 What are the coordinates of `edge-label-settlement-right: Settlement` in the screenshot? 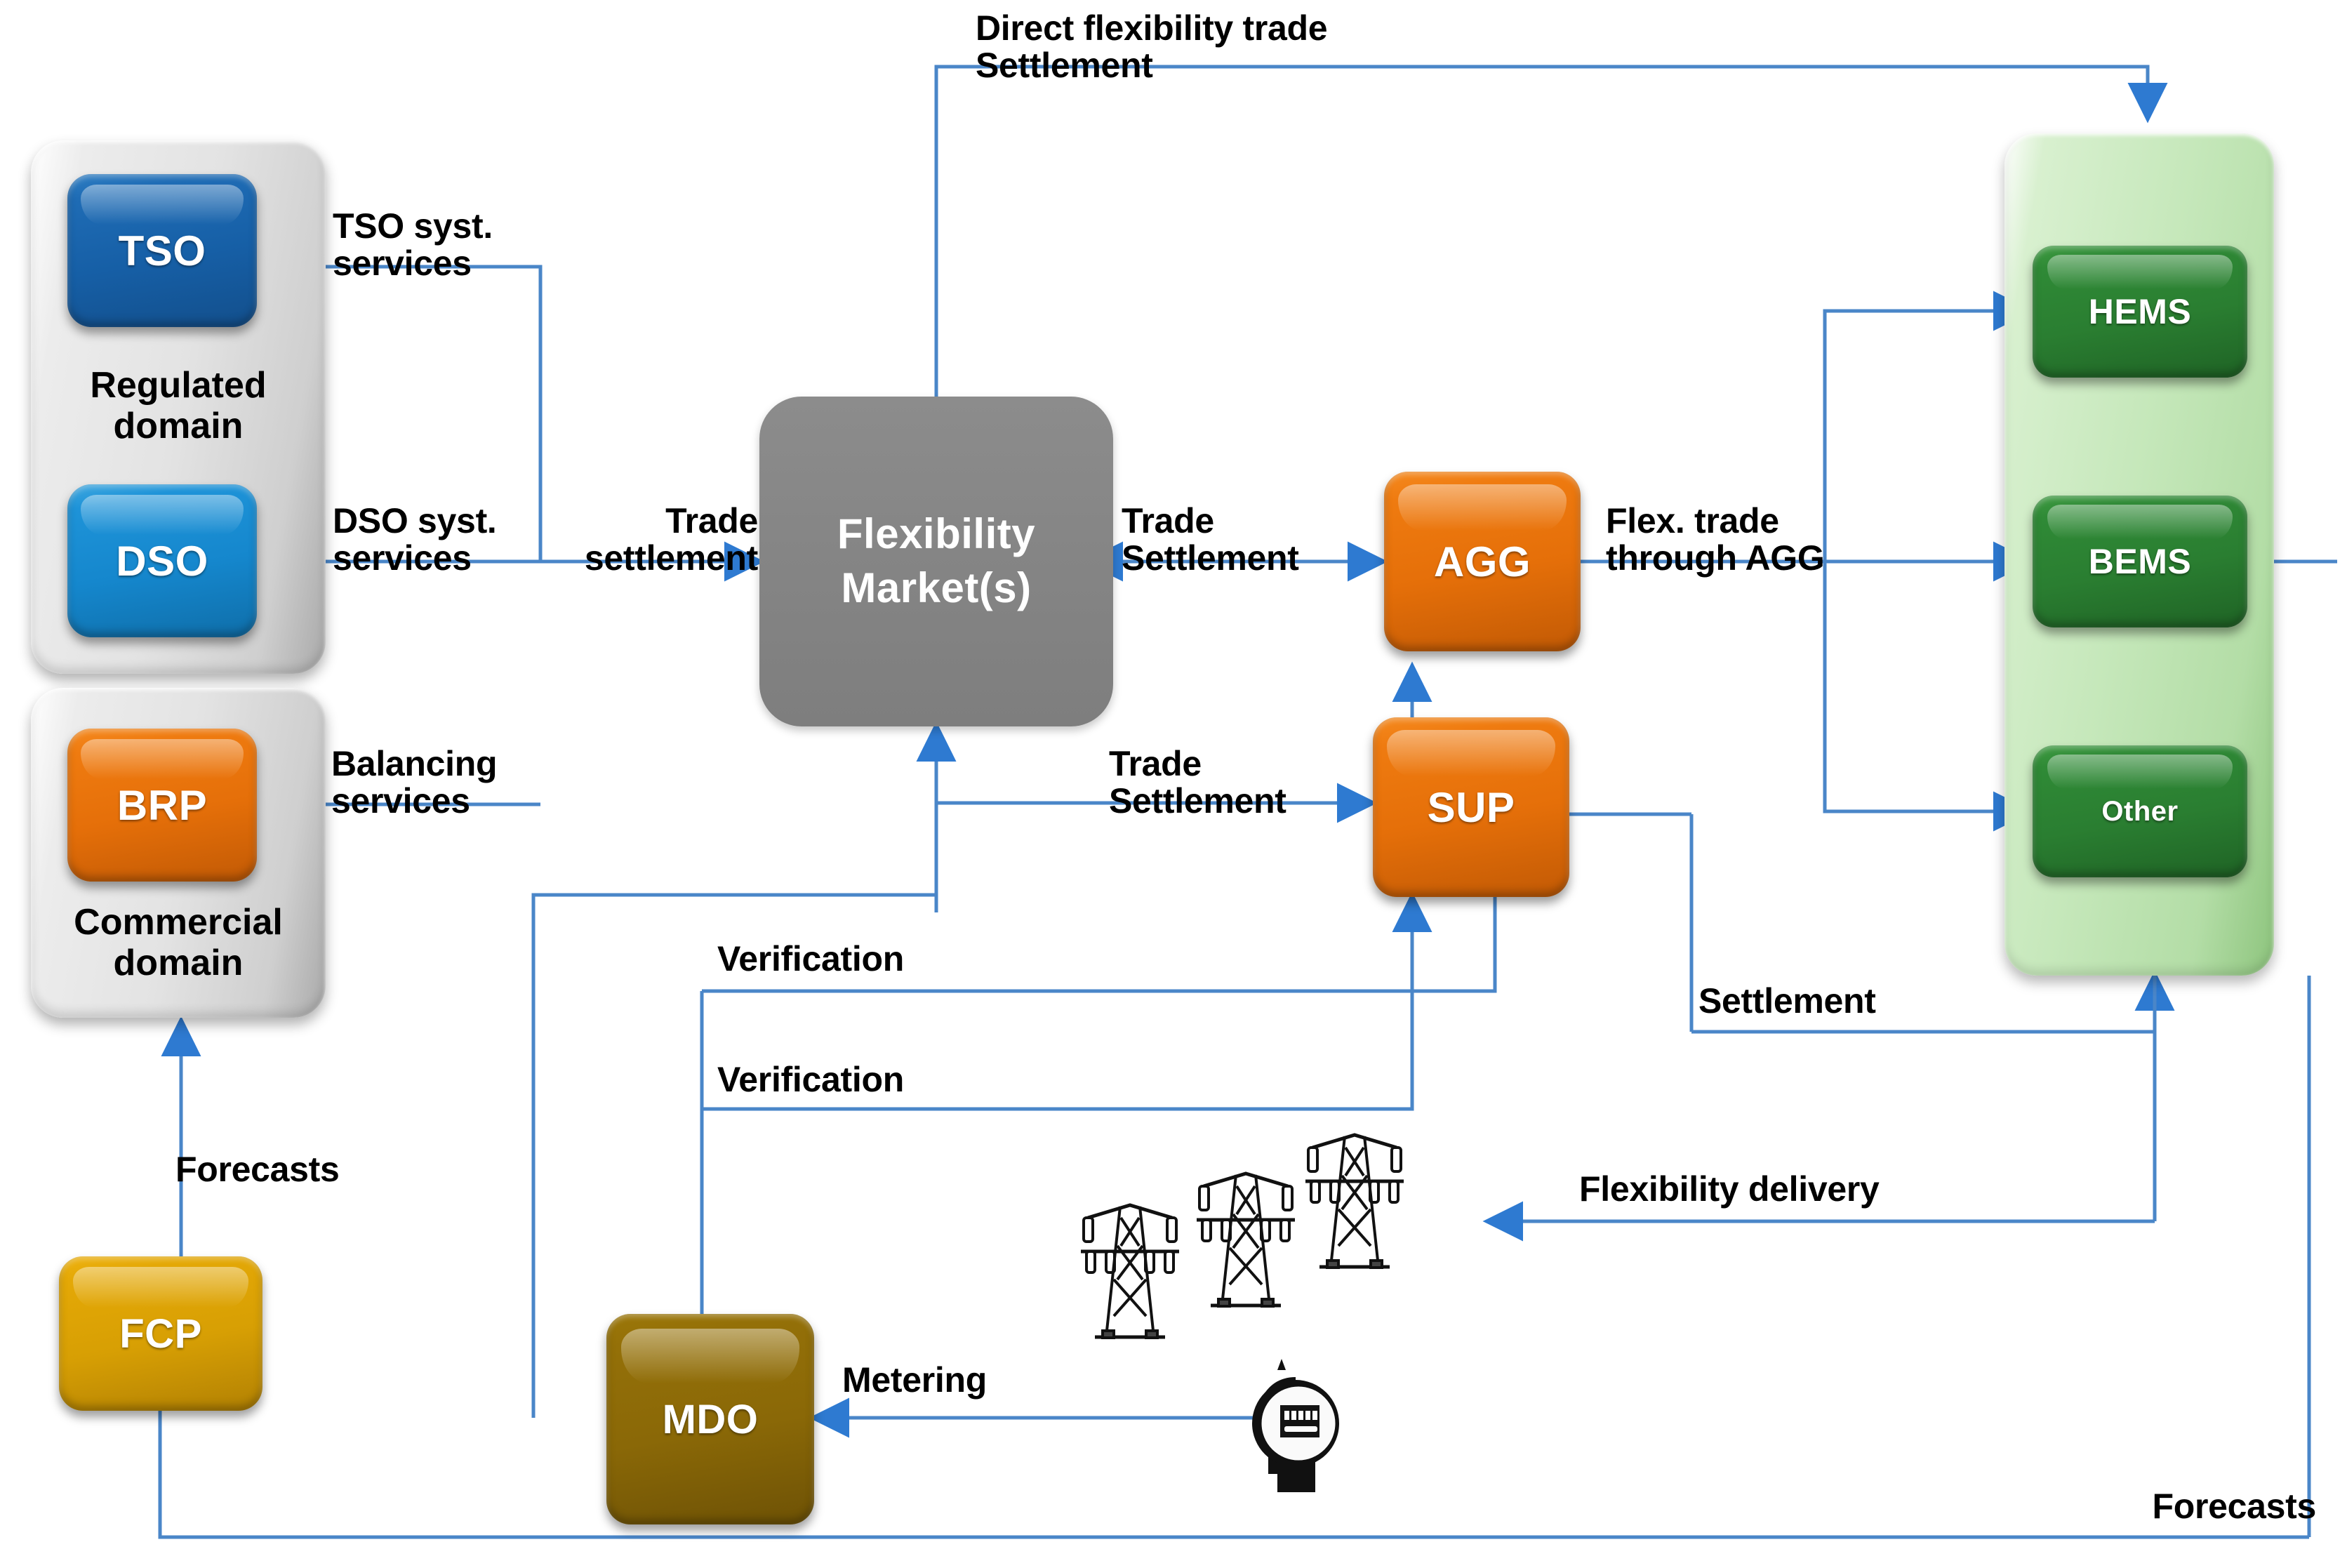 It's located at (1787, 1001).